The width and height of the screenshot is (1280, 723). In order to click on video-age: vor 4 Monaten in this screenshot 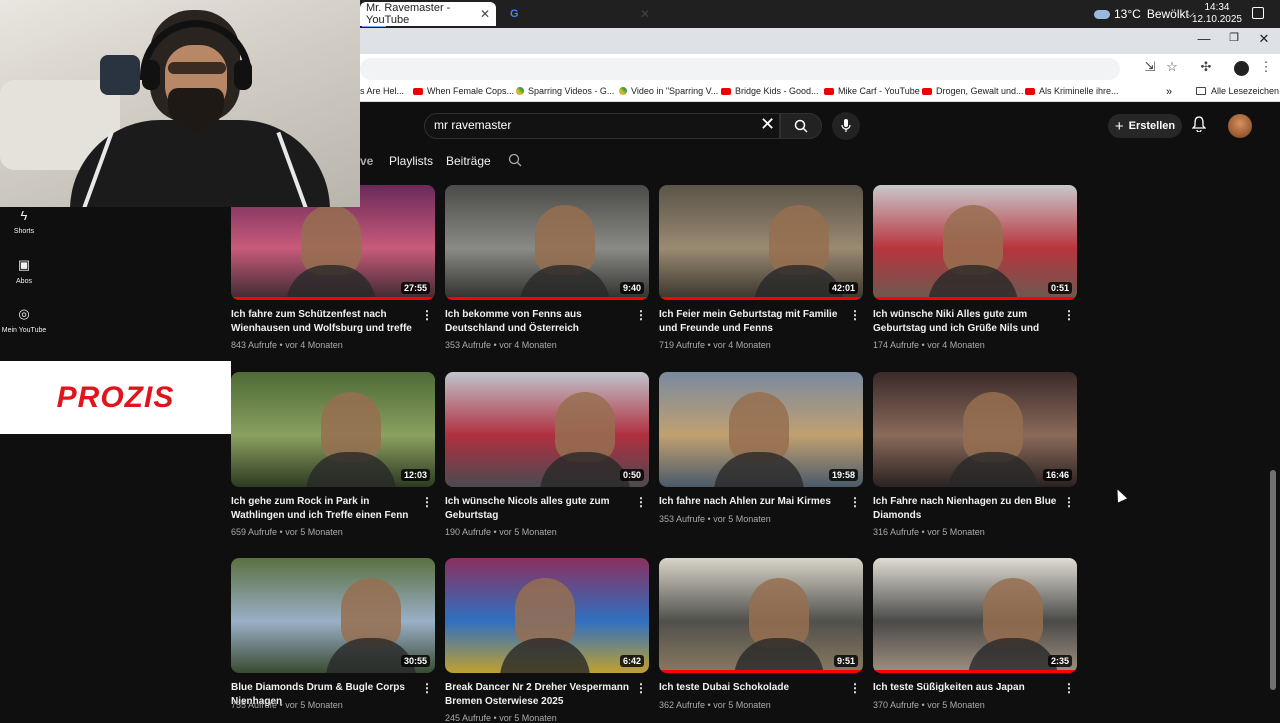, I will do `click(314, 345)`.